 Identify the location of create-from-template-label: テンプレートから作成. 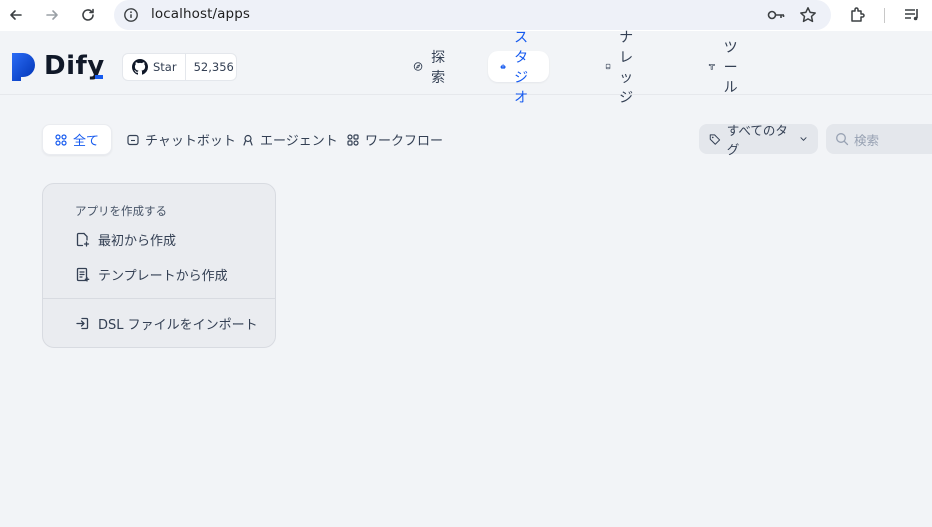
(163, 276).